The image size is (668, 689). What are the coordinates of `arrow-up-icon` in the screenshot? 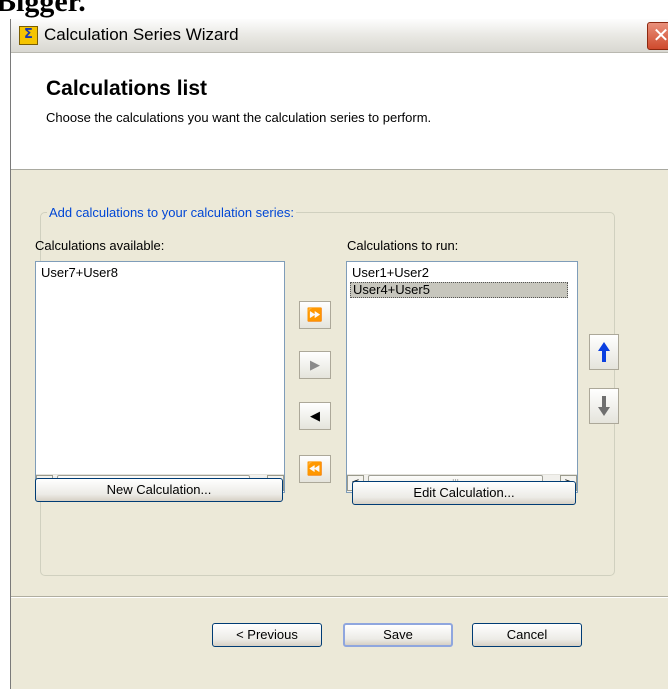 It's located at (604, 352).